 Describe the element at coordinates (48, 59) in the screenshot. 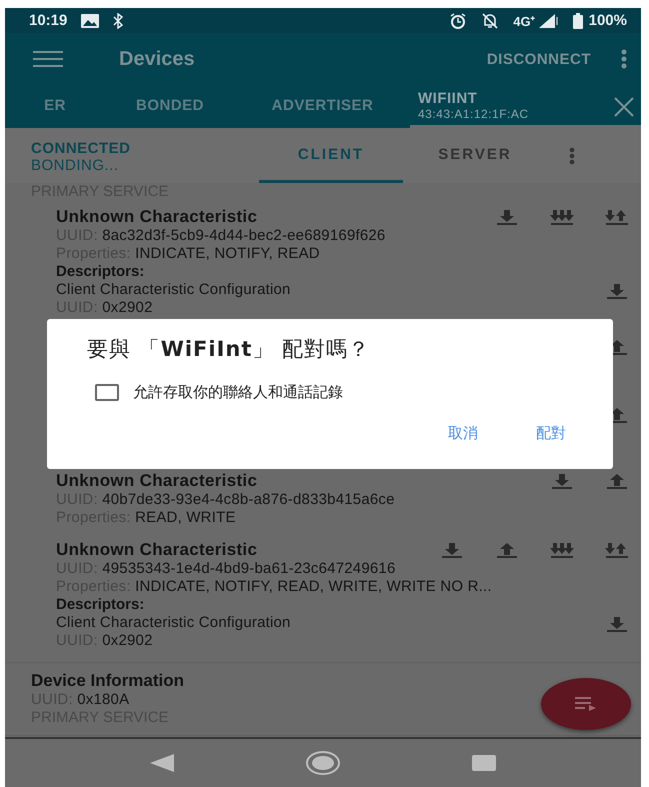

I see `menu-icon` at that location.